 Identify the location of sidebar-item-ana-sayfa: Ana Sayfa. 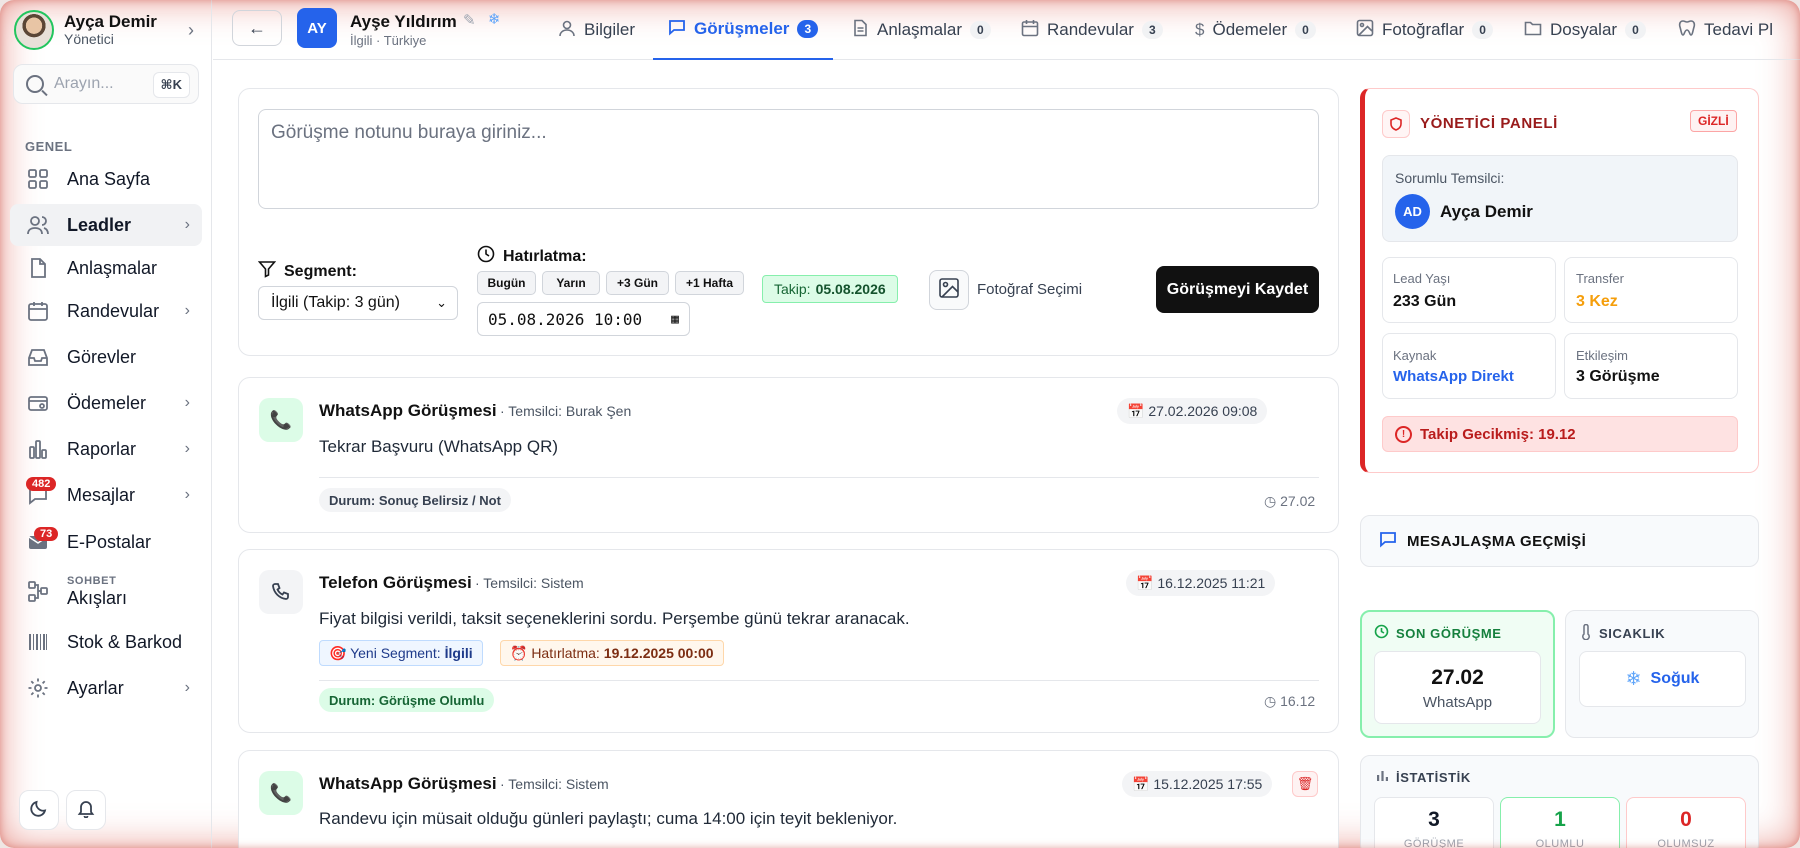
(106, 179).